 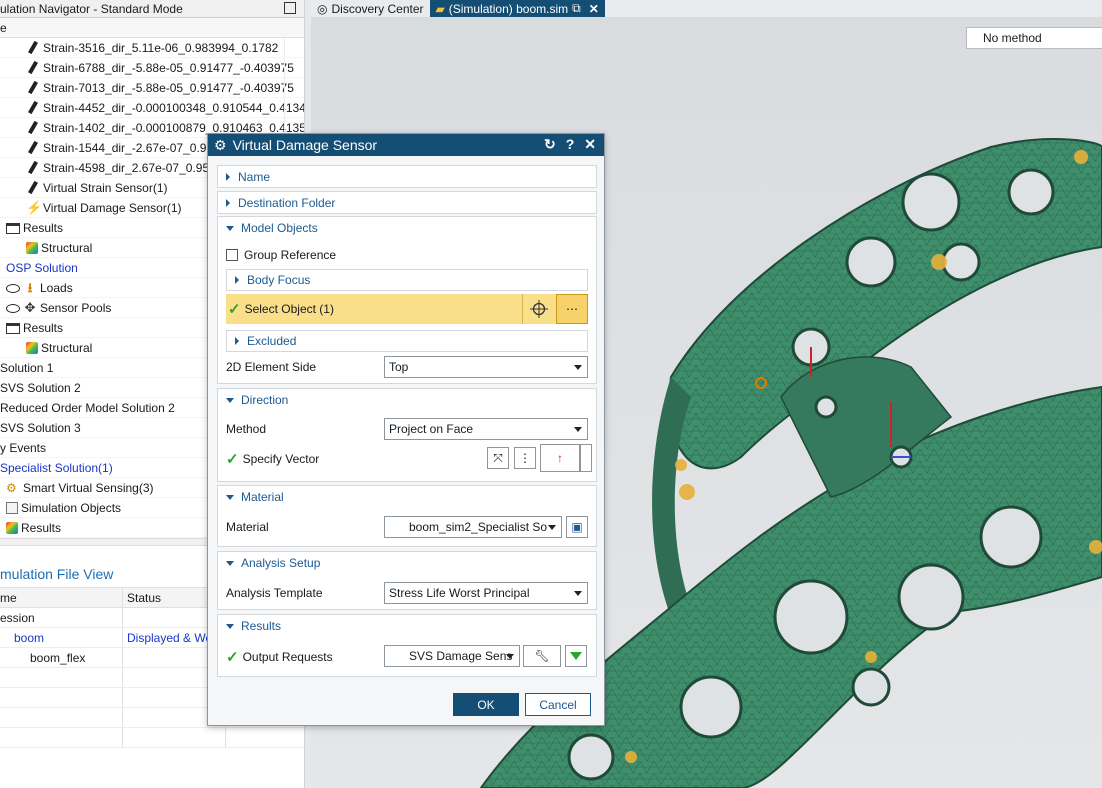 What do you see at coordinates (407, 228) in the screenshot?
I see `section-model-objects-header: Model Objects` at bounding box center [407, 228].